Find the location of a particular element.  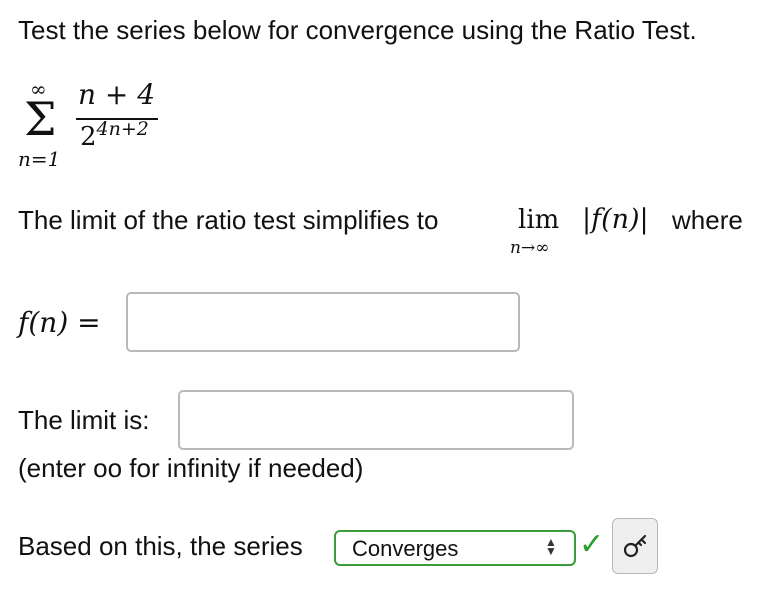

lim-label: lim is located at coordinates (539, 220).